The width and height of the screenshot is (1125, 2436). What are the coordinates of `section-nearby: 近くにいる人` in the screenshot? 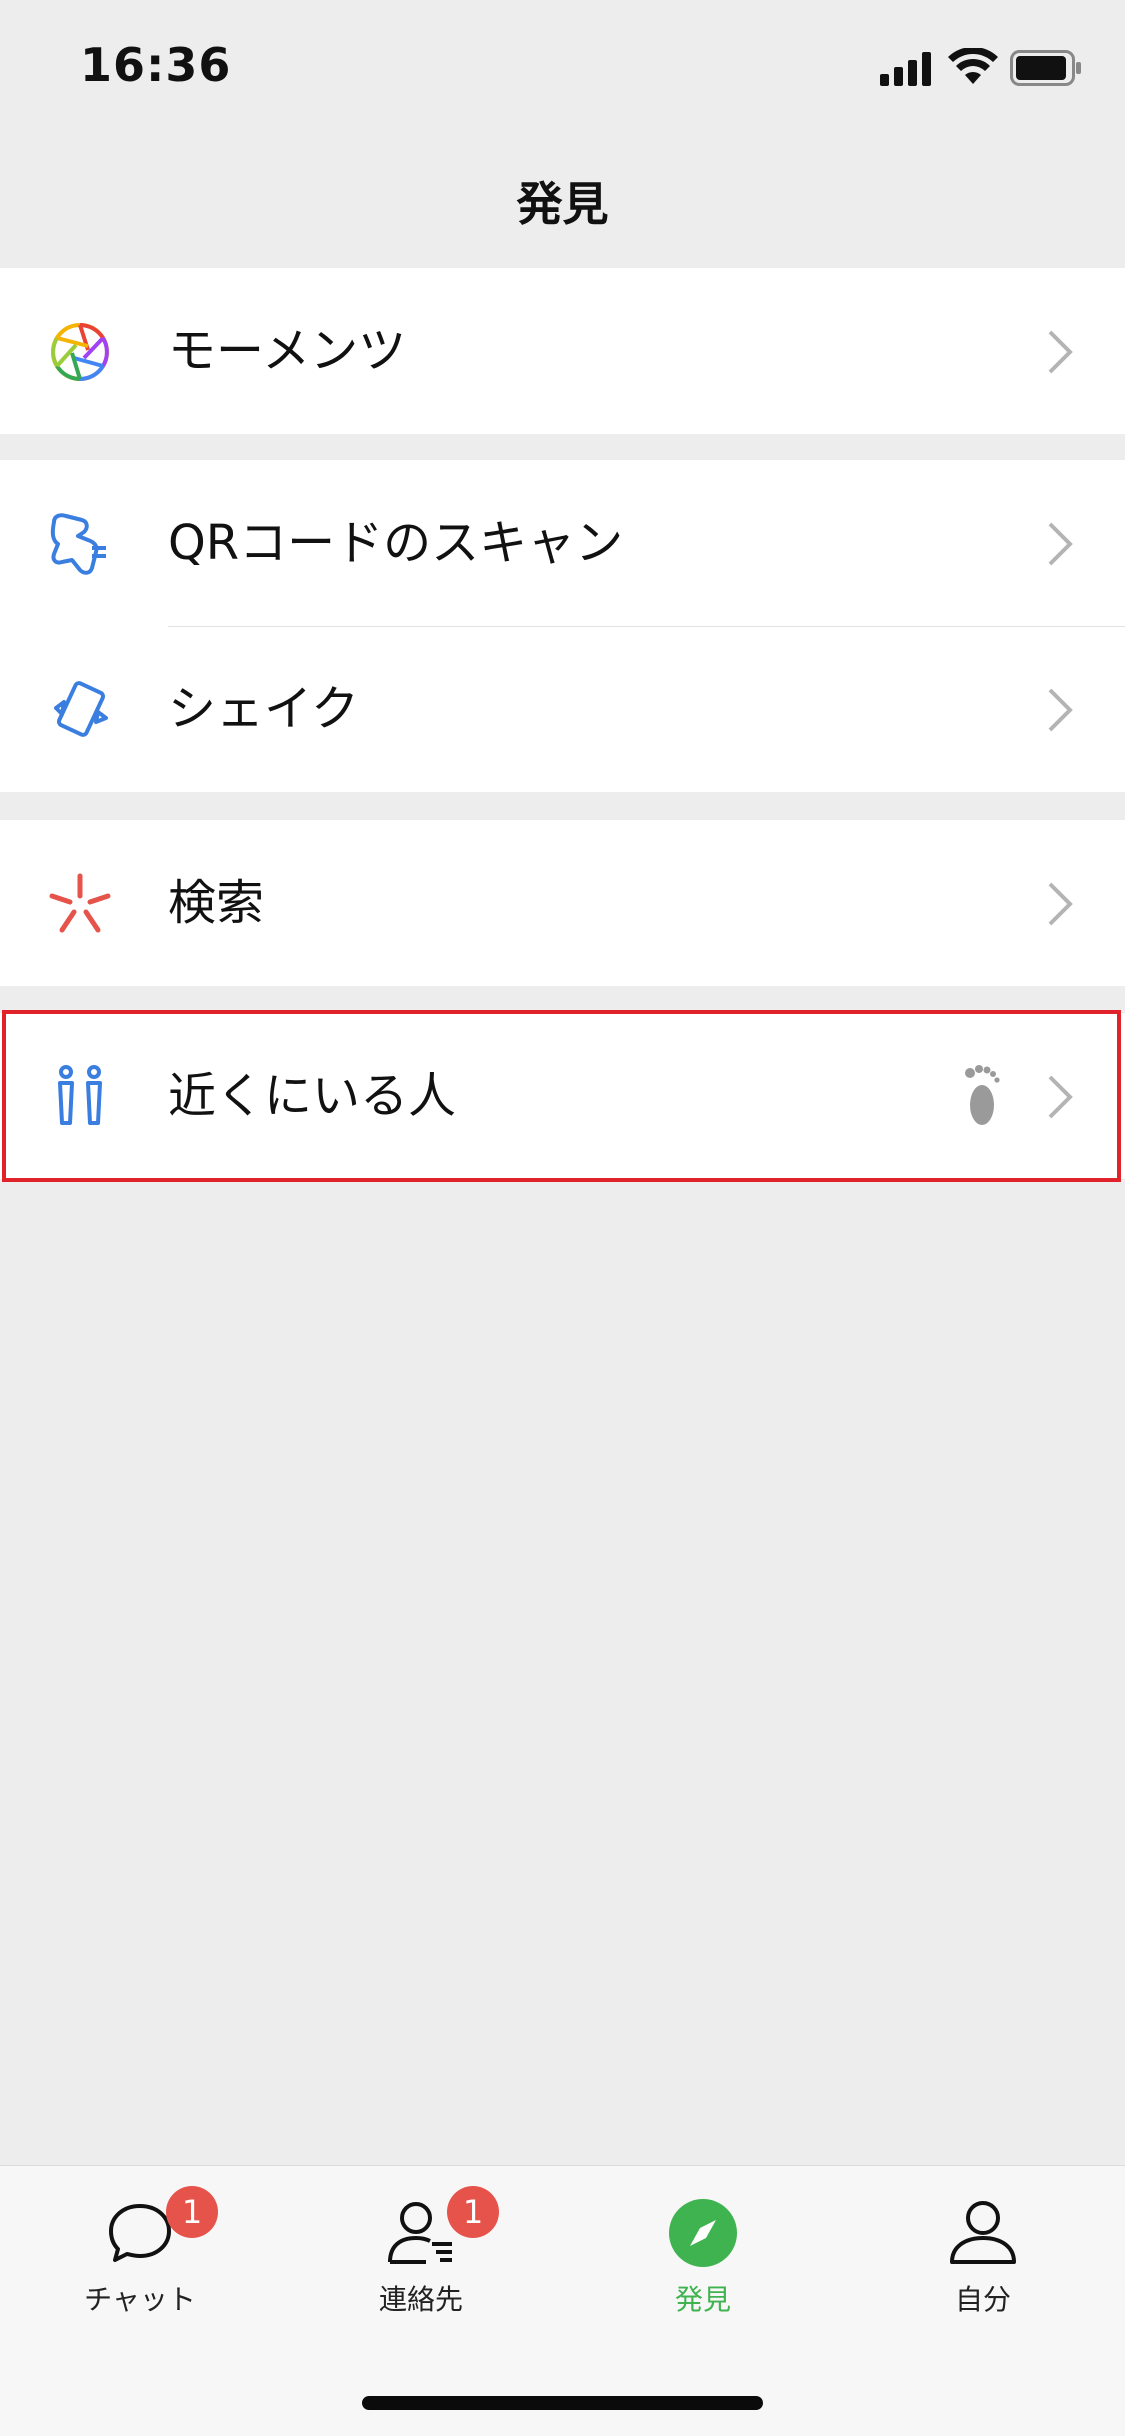 It's located at (562, 1096).